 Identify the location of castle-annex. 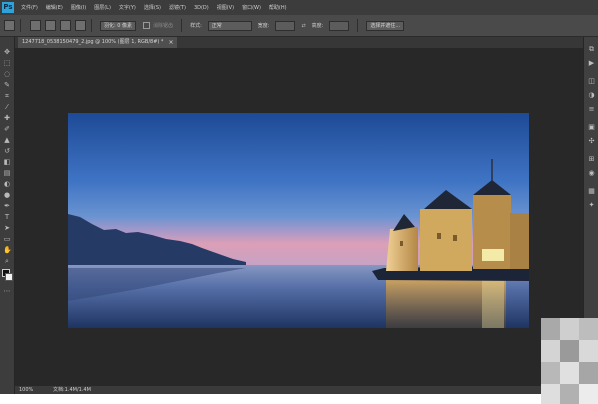
(519, 241).